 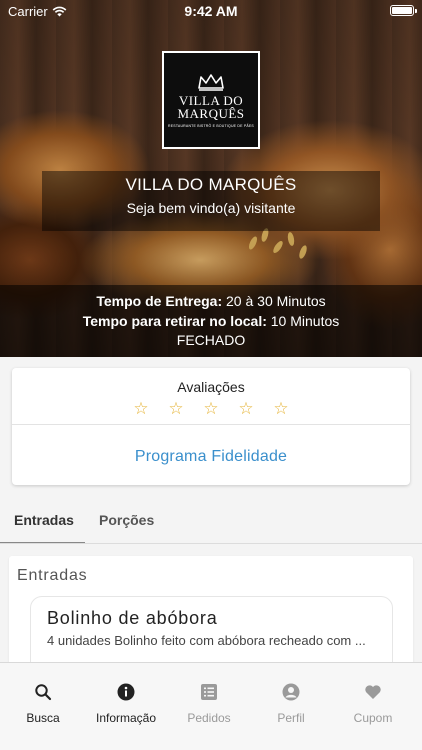 I want to click on pickup-time-value: 10 Minutos, so click(x=303, y=321).